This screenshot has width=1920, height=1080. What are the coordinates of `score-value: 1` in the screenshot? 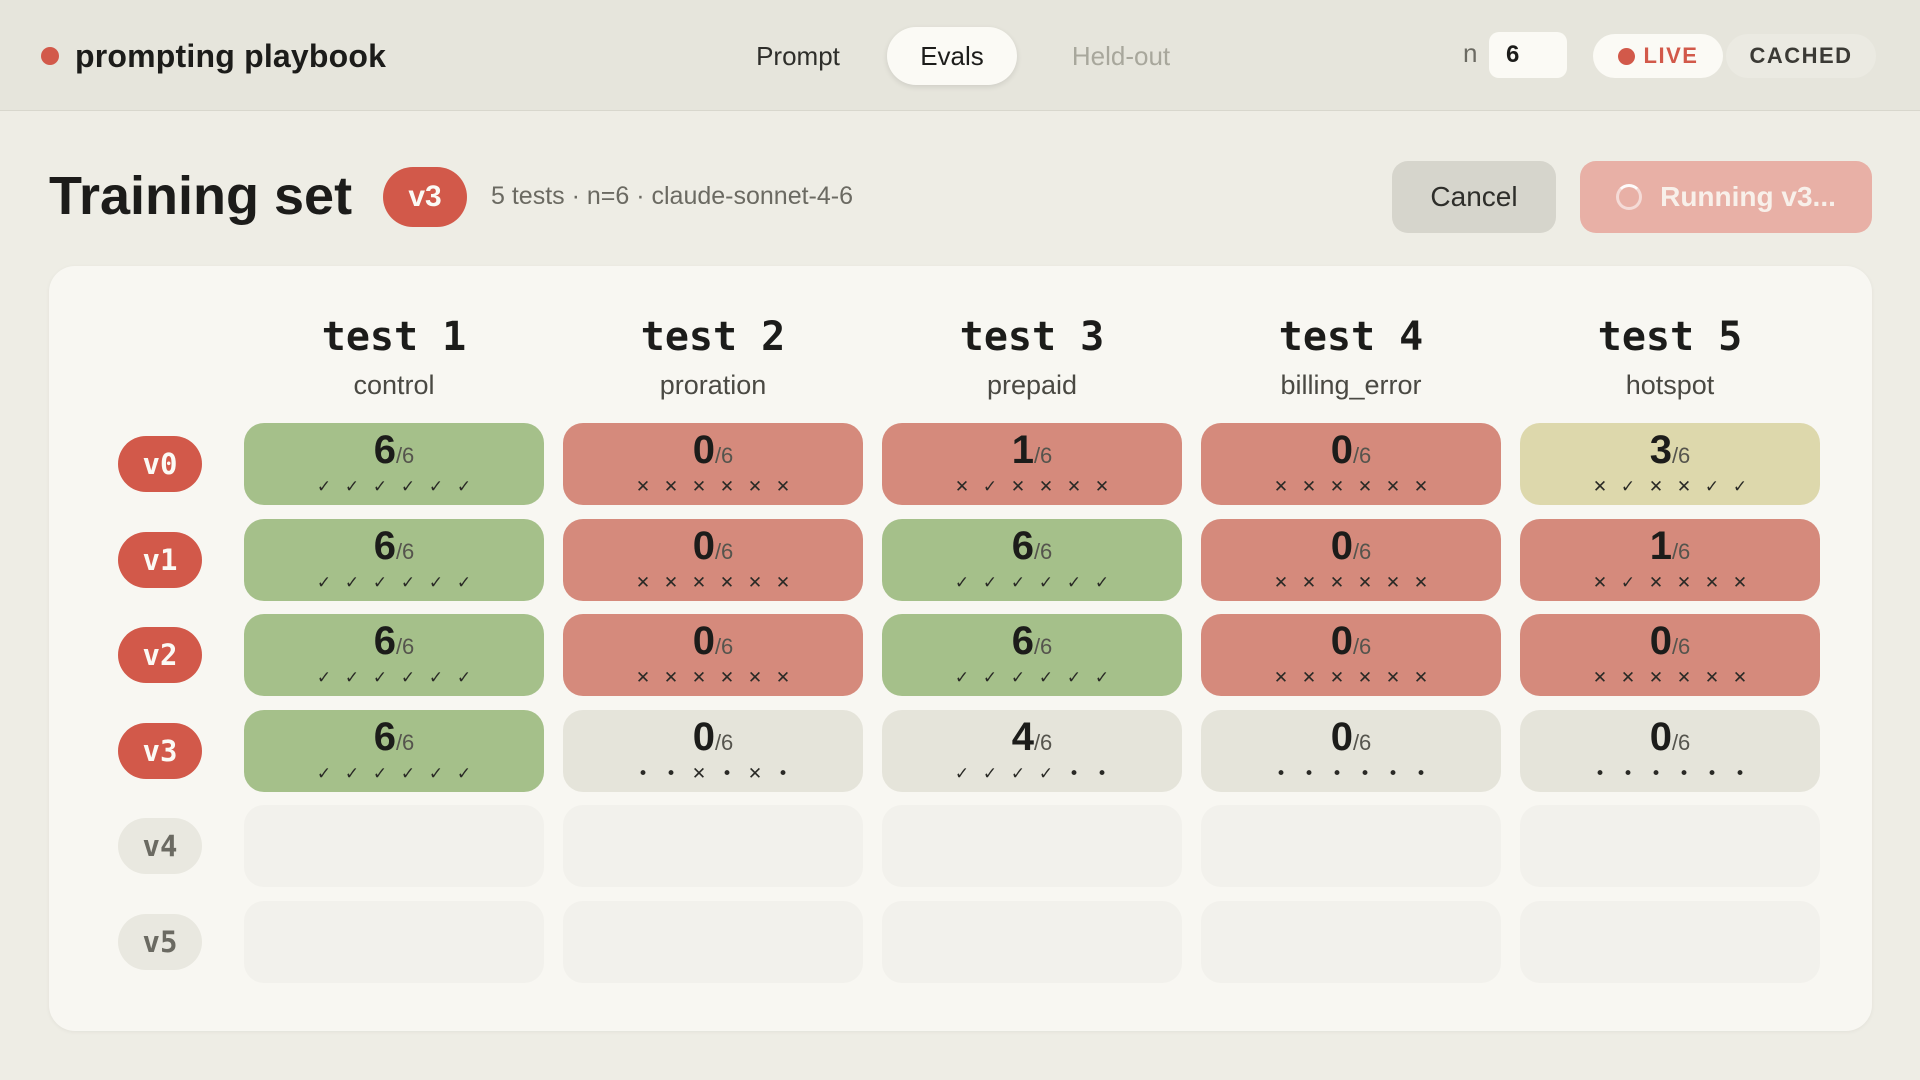 It's located at (1660, 546).